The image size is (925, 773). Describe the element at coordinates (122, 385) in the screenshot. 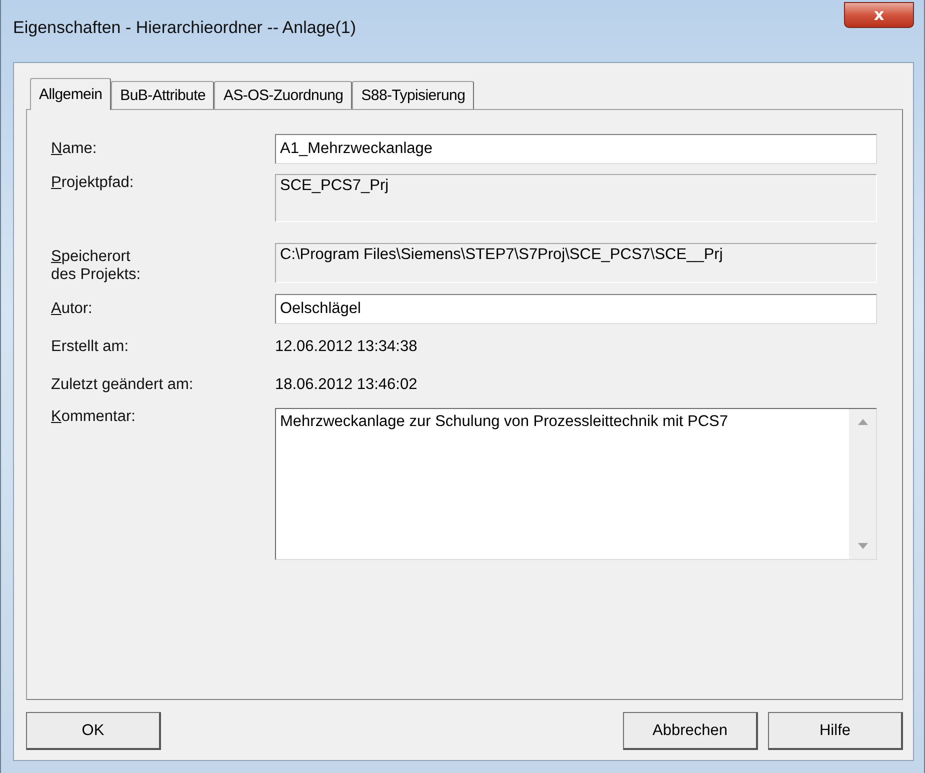

I see `field-label: Zuletzt geändert am:` at that location.